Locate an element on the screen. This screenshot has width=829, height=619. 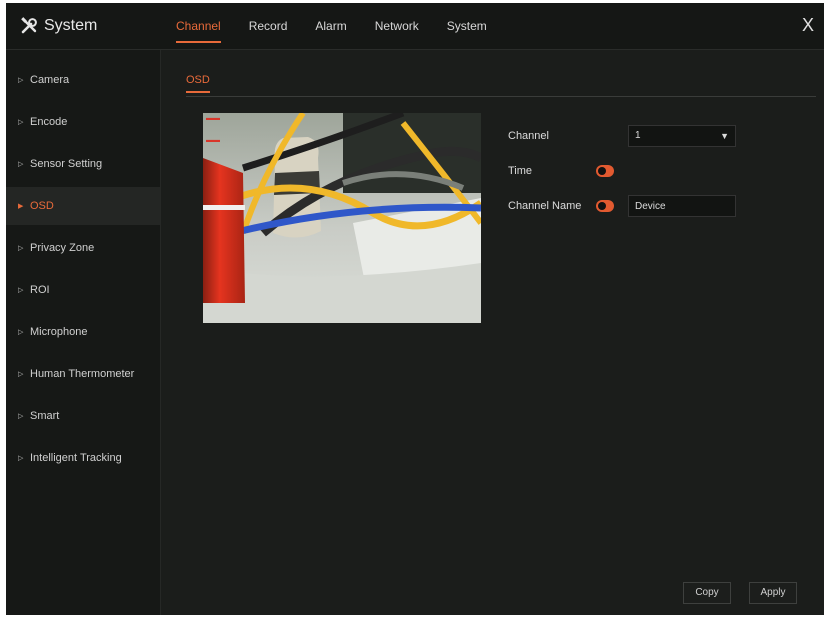
sidebar-item-privacy-zone: ▷ Privacy Zone is located at coordinates (83, 248).